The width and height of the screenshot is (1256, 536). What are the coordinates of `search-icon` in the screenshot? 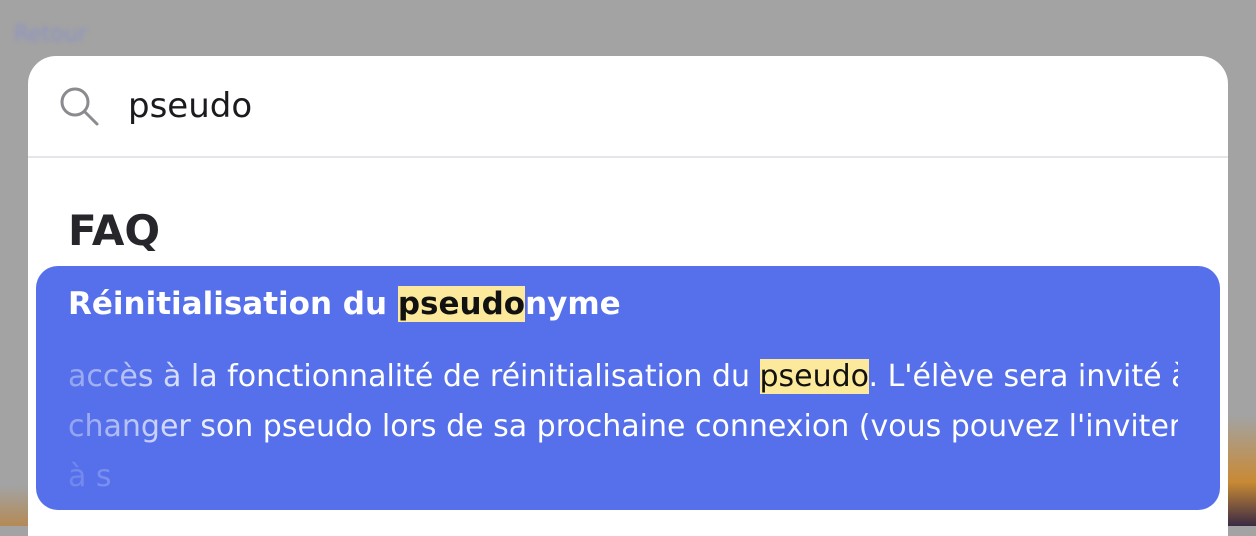 It's located at (79, 106).